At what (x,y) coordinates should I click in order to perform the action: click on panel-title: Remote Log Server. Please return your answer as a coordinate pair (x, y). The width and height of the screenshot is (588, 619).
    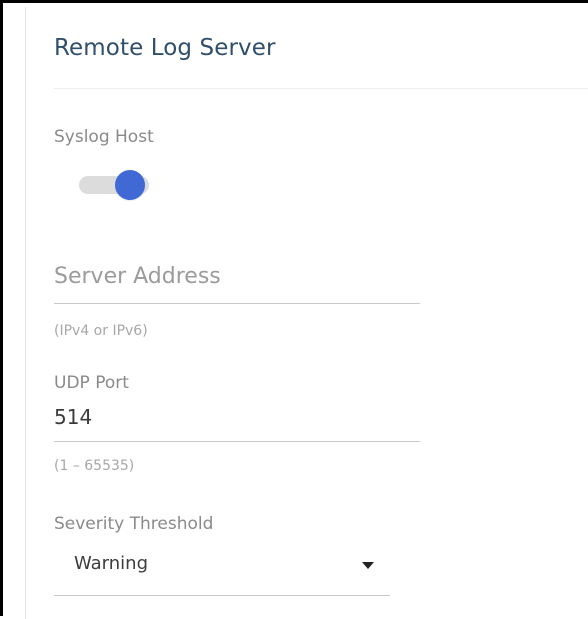
    Looking at the image, I should click on (165, 48).